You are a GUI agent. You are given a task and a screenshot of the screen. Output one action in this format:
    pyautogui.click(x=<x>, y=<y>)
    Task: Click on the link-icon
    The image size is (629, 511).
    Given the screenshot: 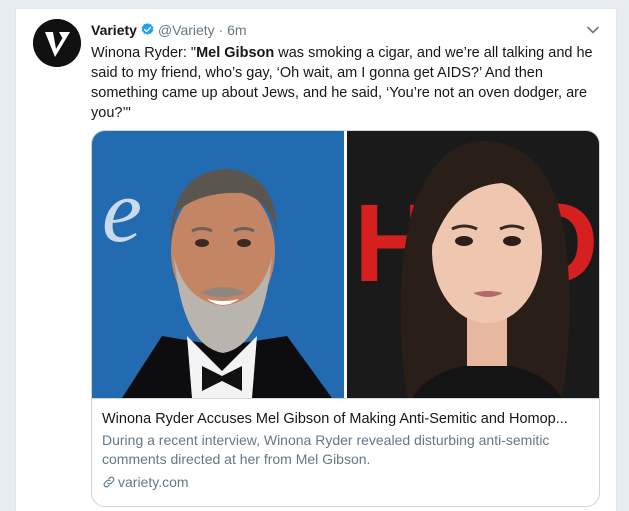 What is the action you would take?
    pyautogui.click(x=109, y=482)
    